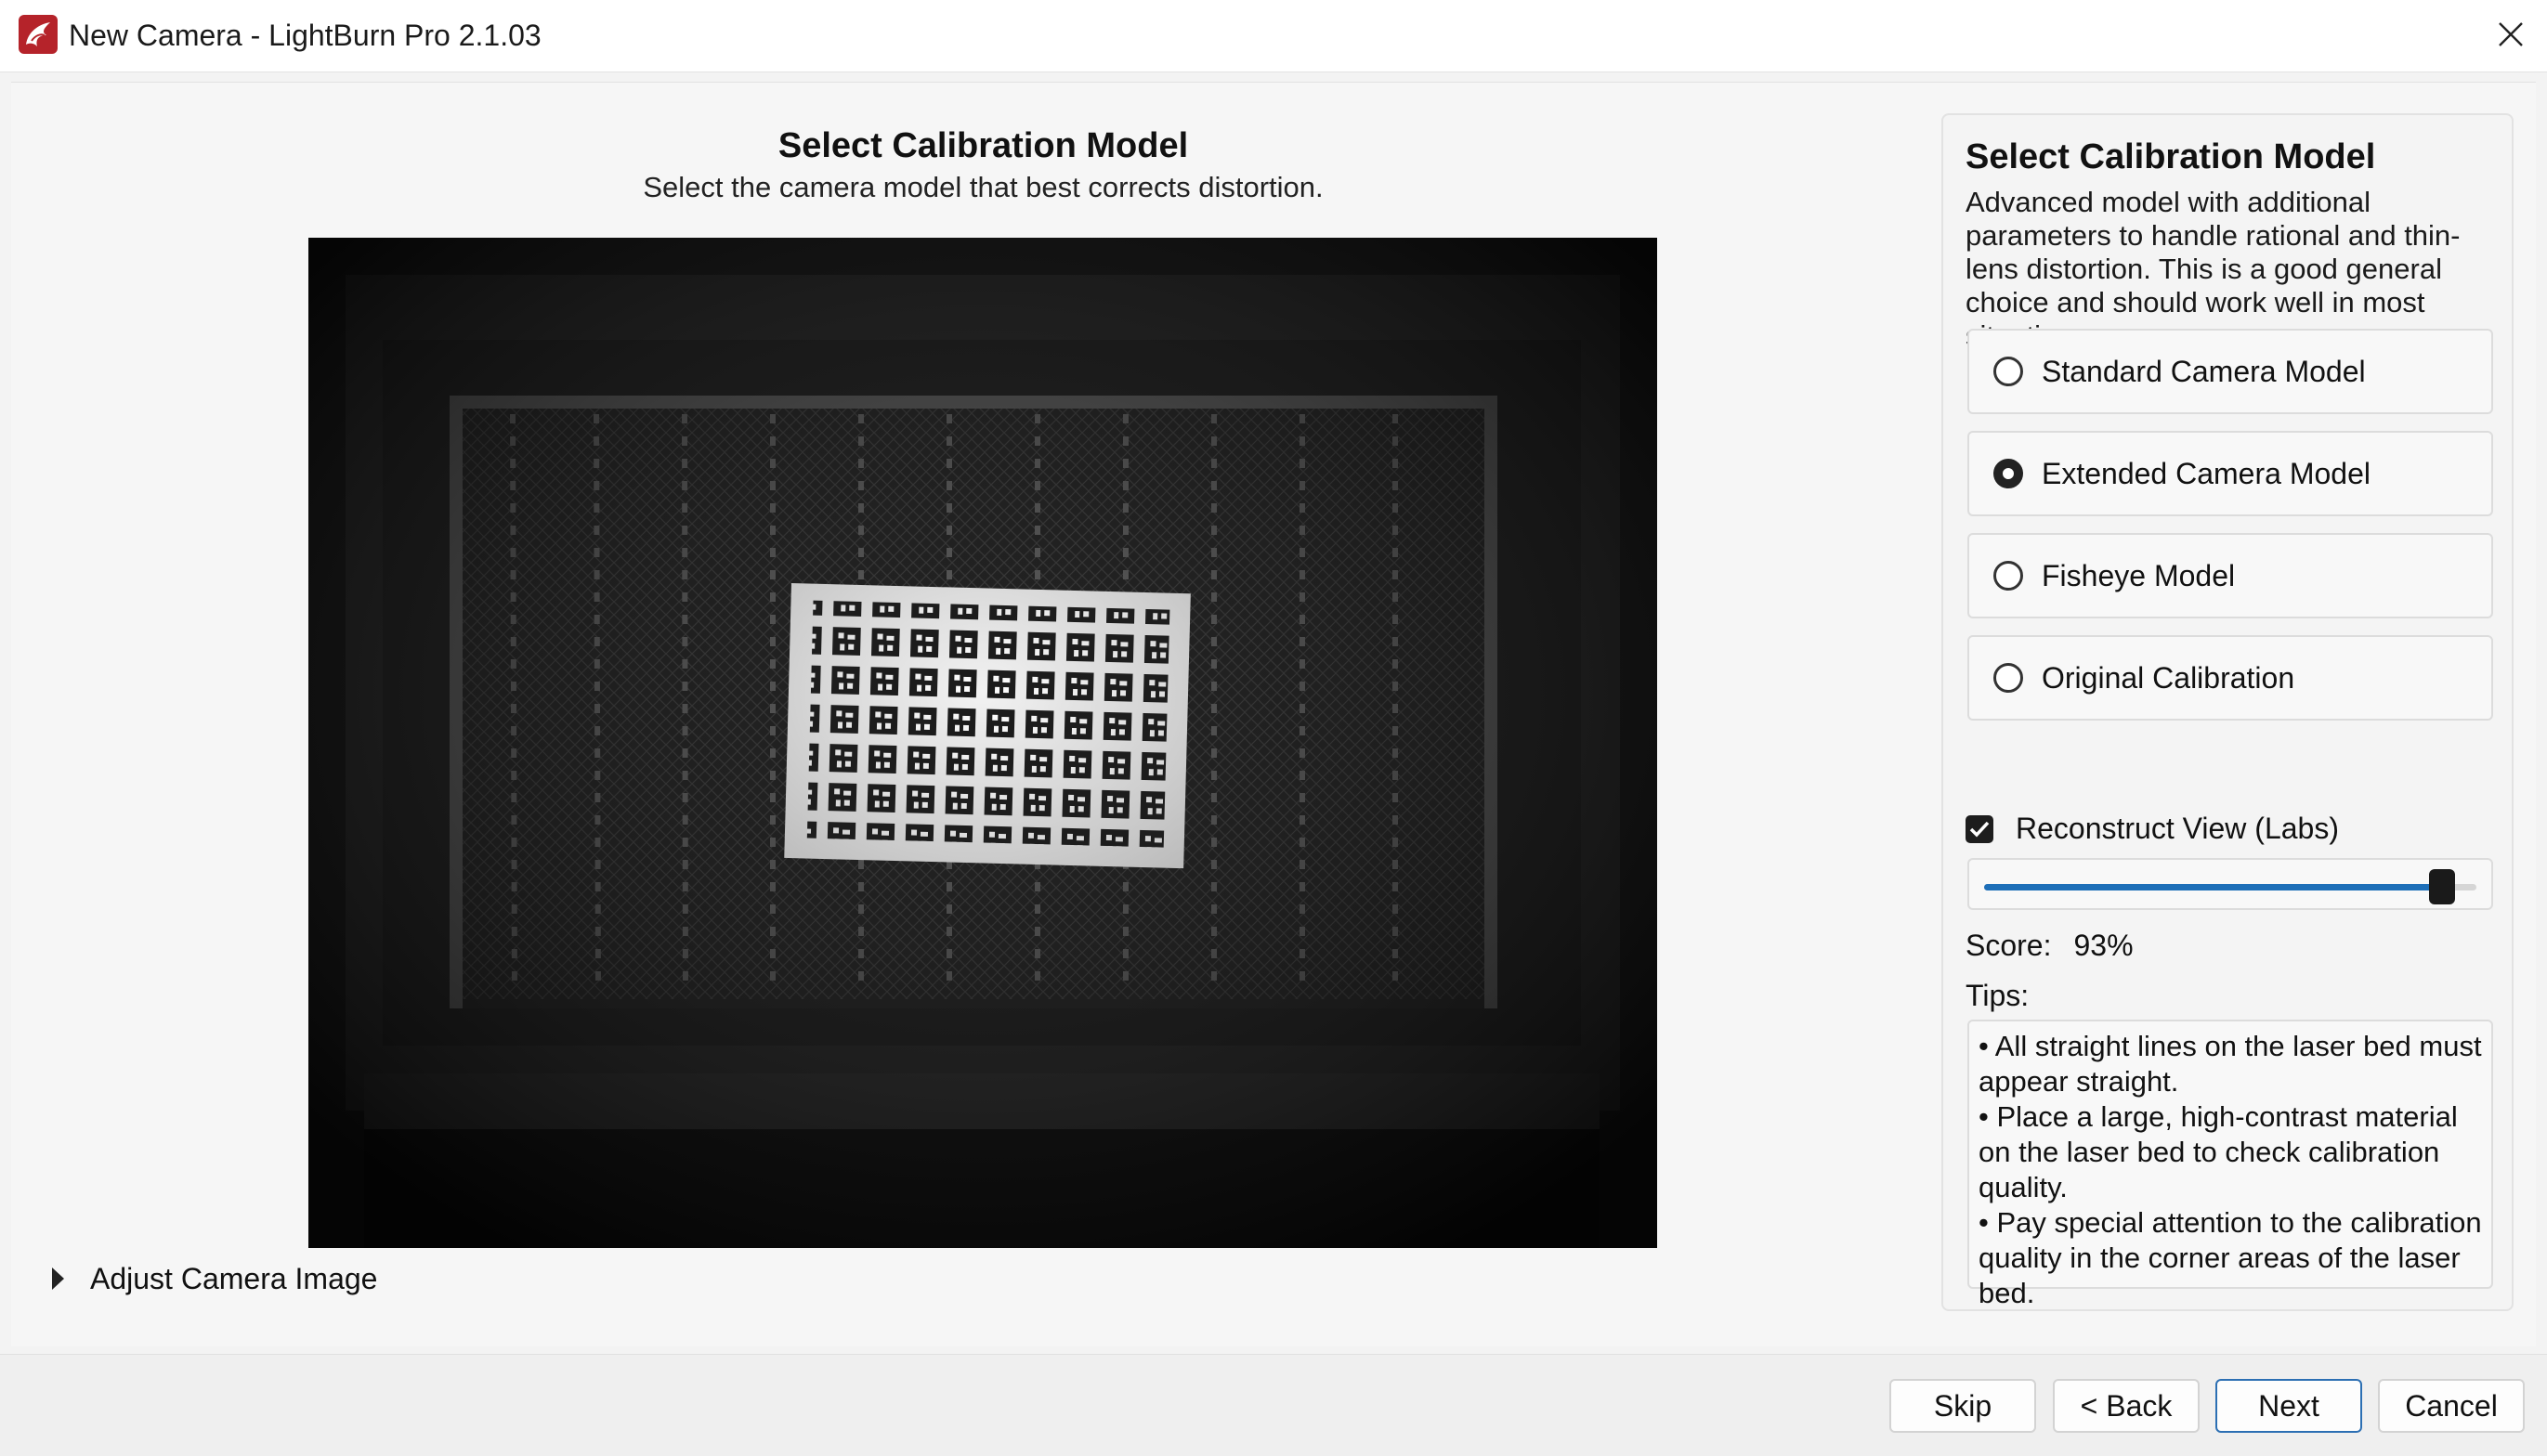  Describe the element at coordinates (2213, 887) in the screenshot. I see `slider-fill` at that location.